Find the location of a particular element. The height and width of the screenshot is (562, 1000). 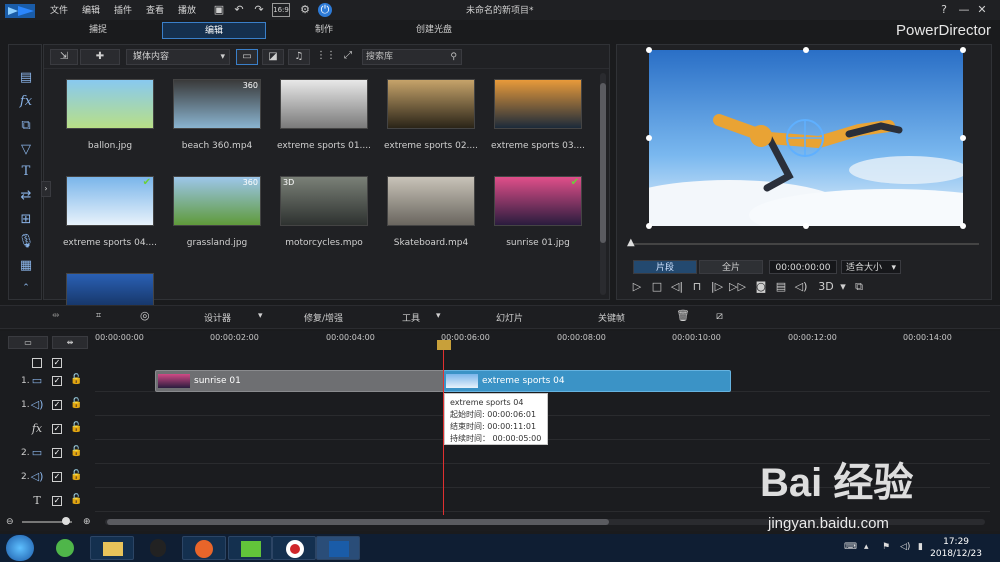

zoom-slider-handle is located at coordinates (66, 521).